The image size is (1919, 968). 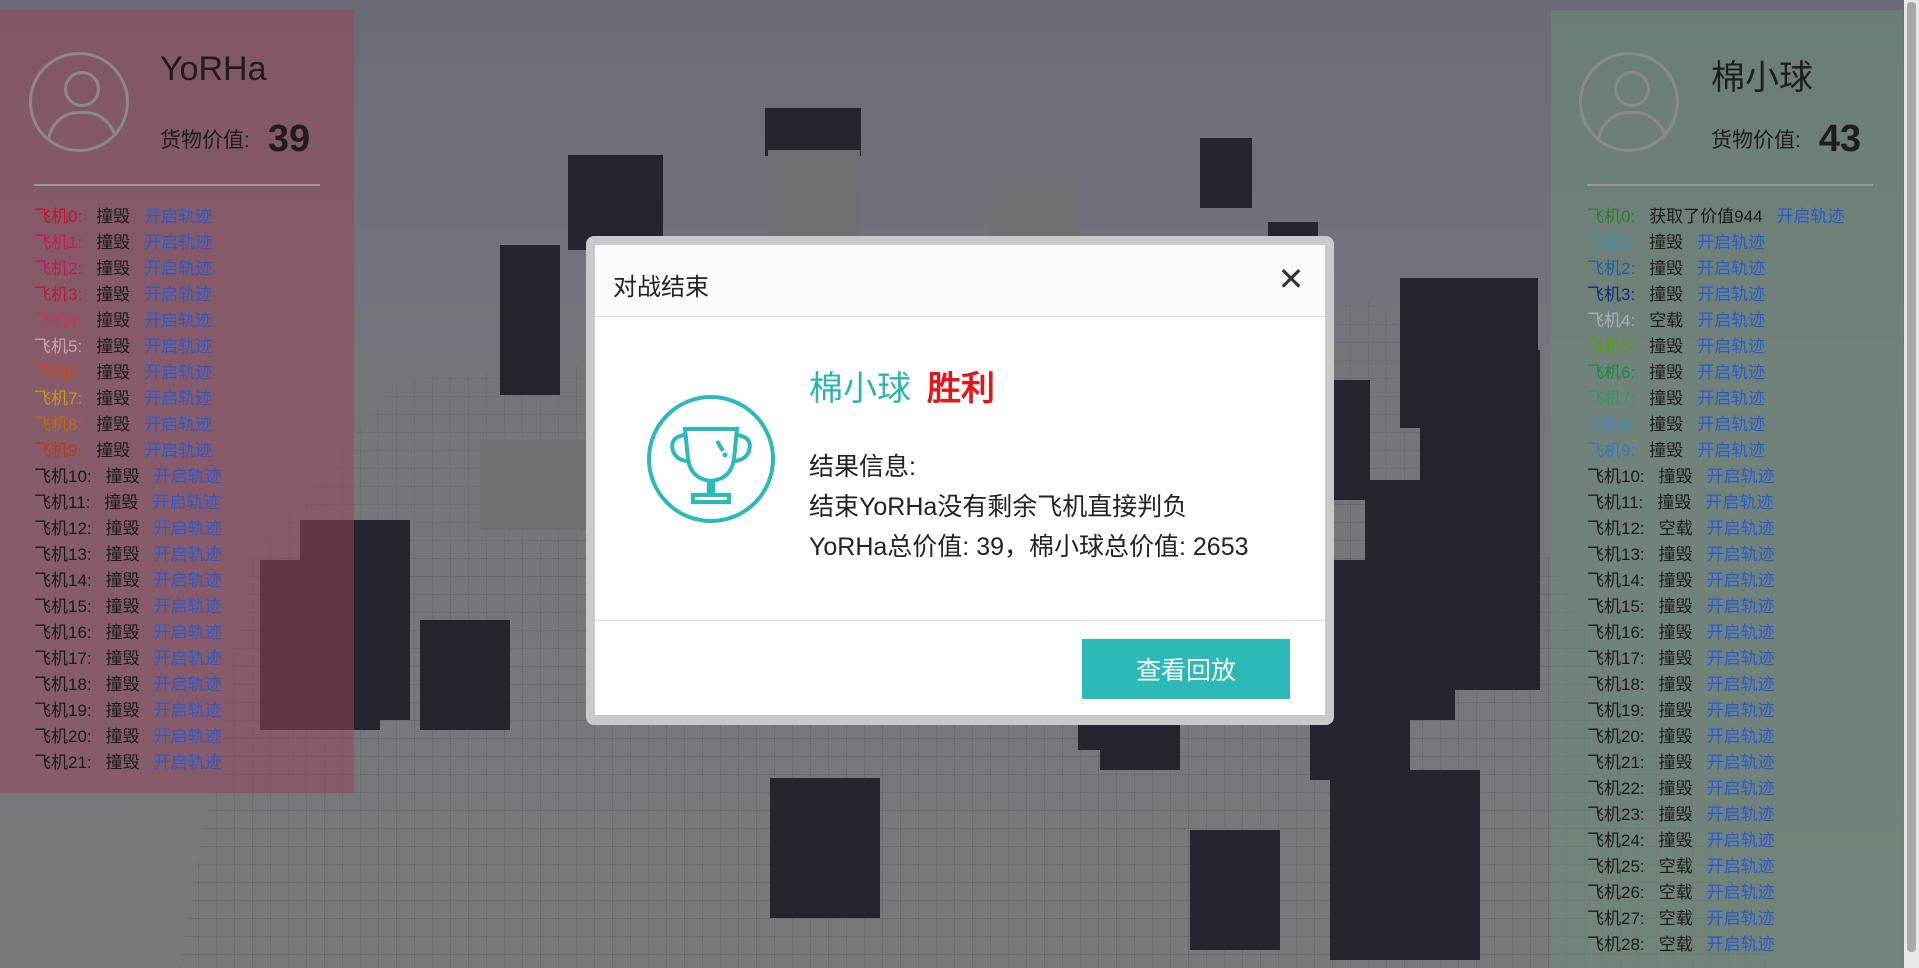 I want to click on plane-row: 飞机9: 撞毁 开启轨迹, so click(x=1716, y=451).